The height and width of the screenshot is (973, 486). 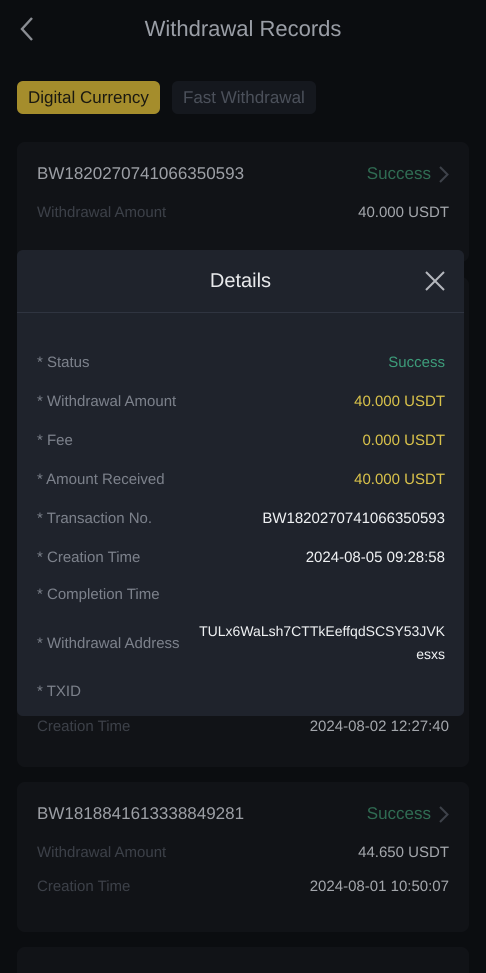 I want to click on field-value: 2024-08-02 12:27:40, so click(x=379, y=726).